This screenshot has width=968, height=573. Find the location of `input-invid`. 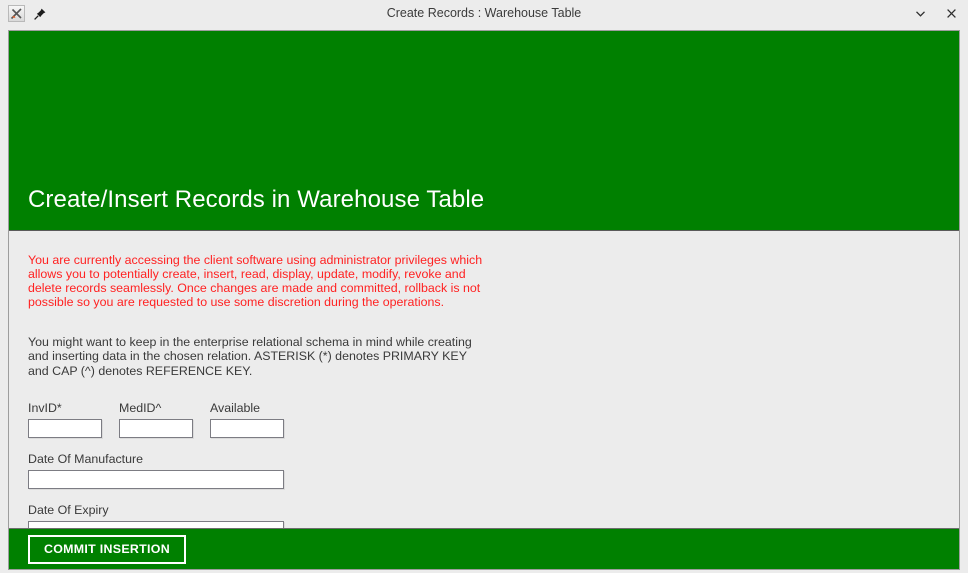

input-invid is located at coordinates (65, 428).